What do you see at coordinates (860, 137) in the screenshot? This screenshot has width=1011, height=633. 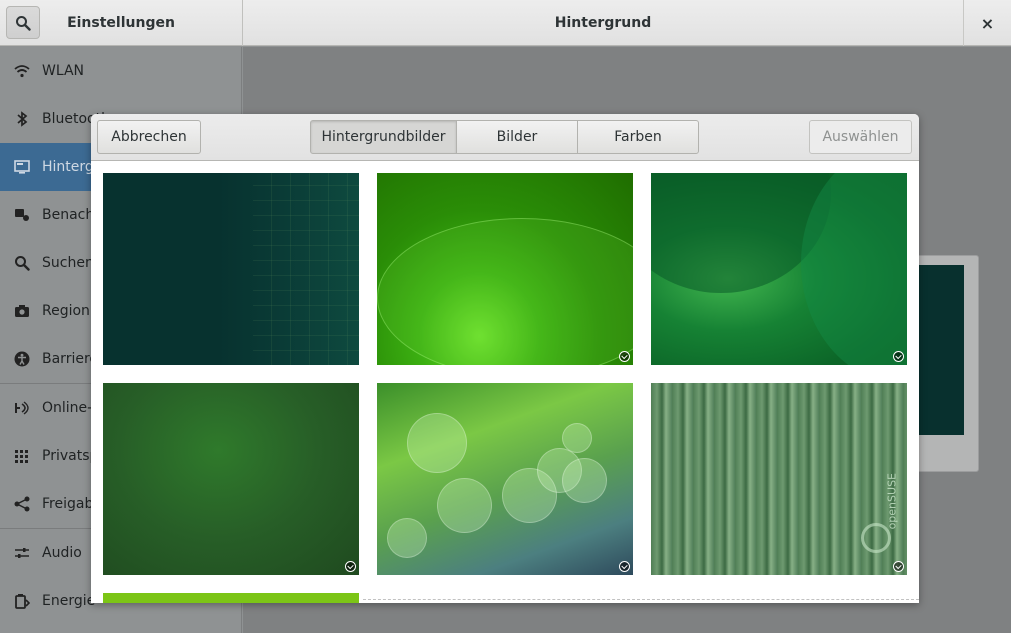 I see `select-button: Auswählen` at bounding box center [860, 137].